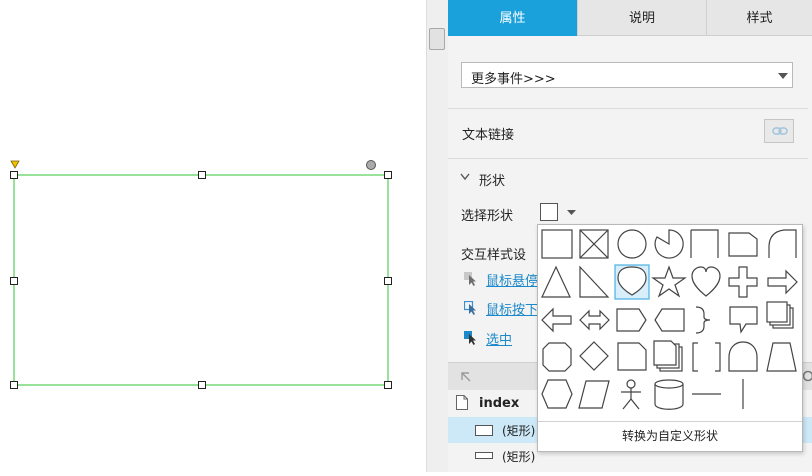  Describe the element at coordinates (487, 214) in the screenshot. I see `select-shape-label: 选择形状` at that location.